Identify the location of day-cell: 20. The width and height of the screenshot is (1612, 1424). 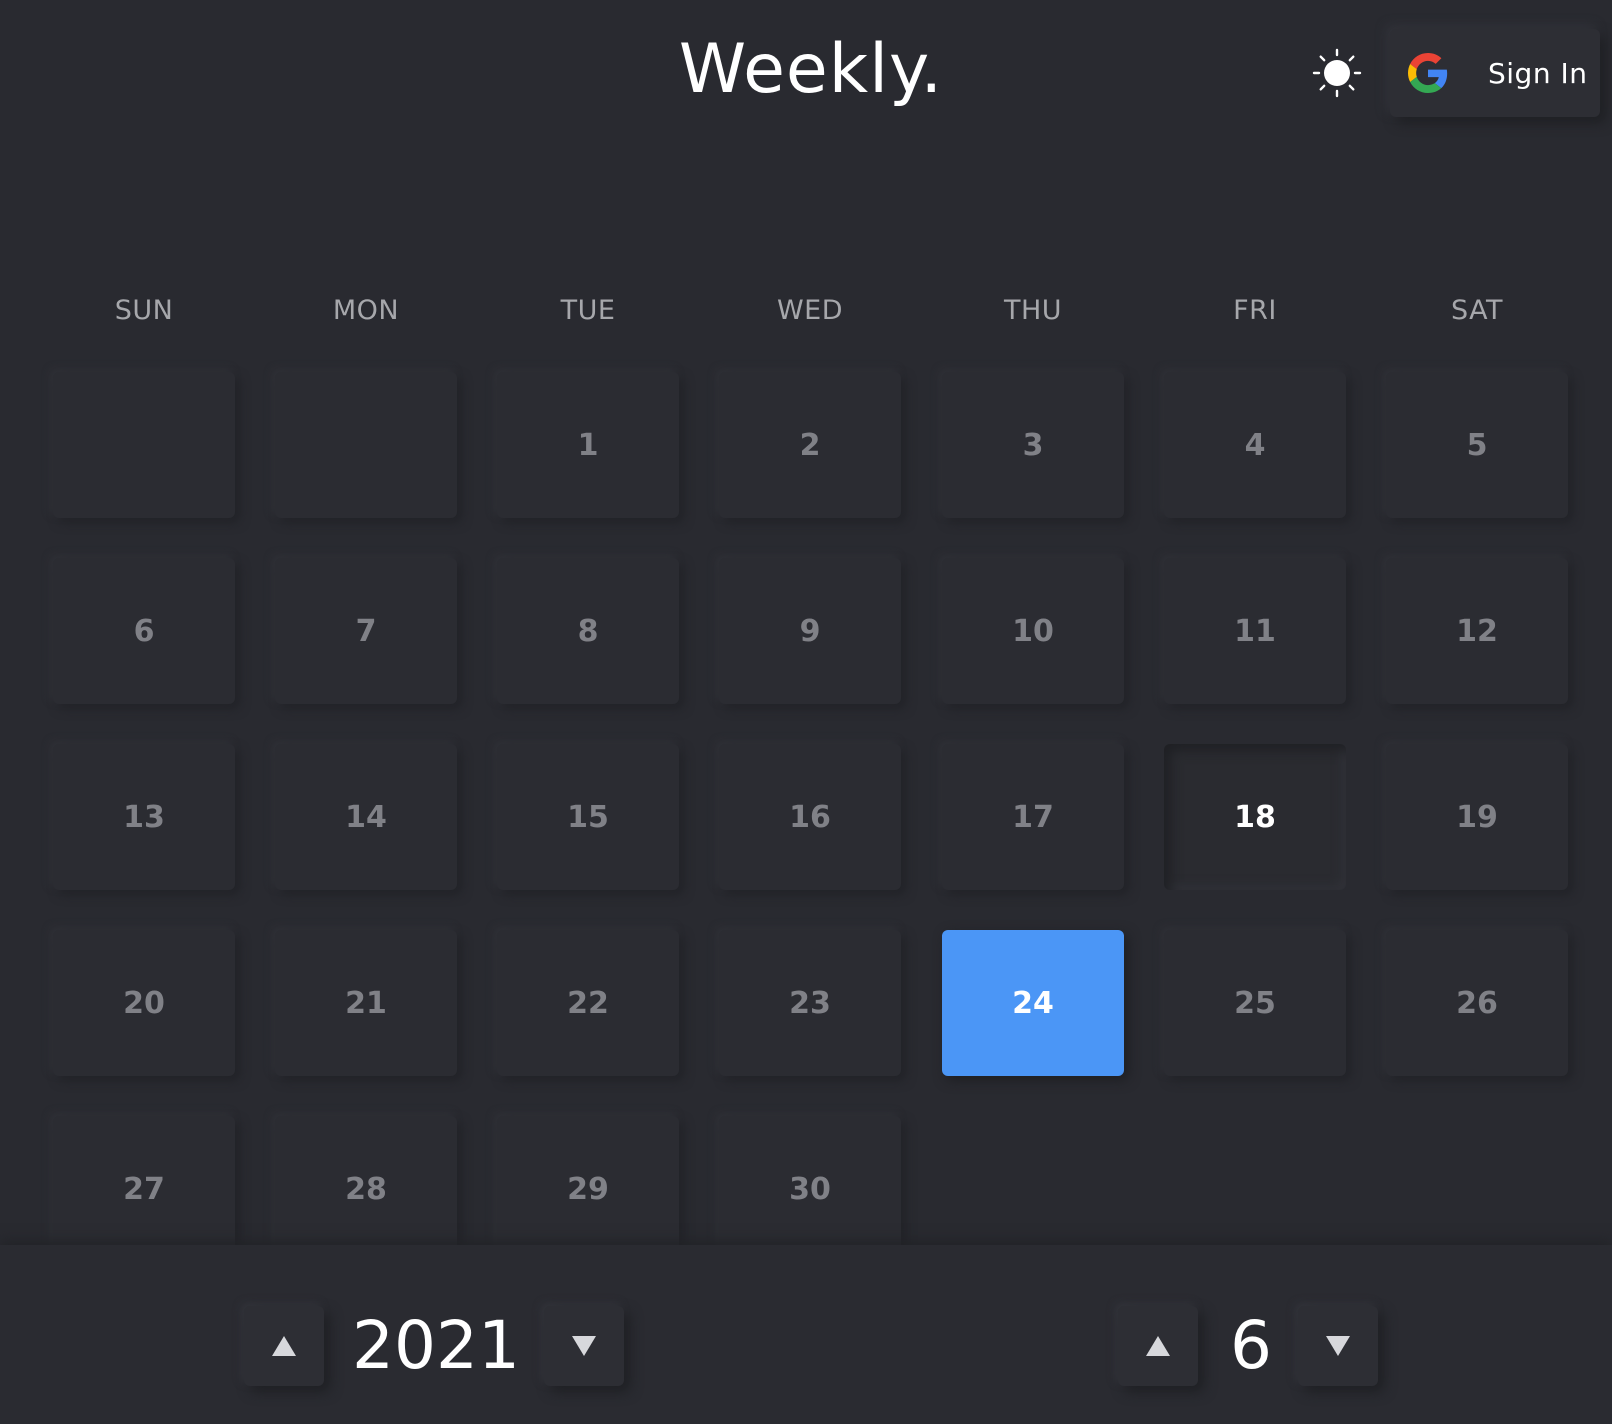
(144, 1003).